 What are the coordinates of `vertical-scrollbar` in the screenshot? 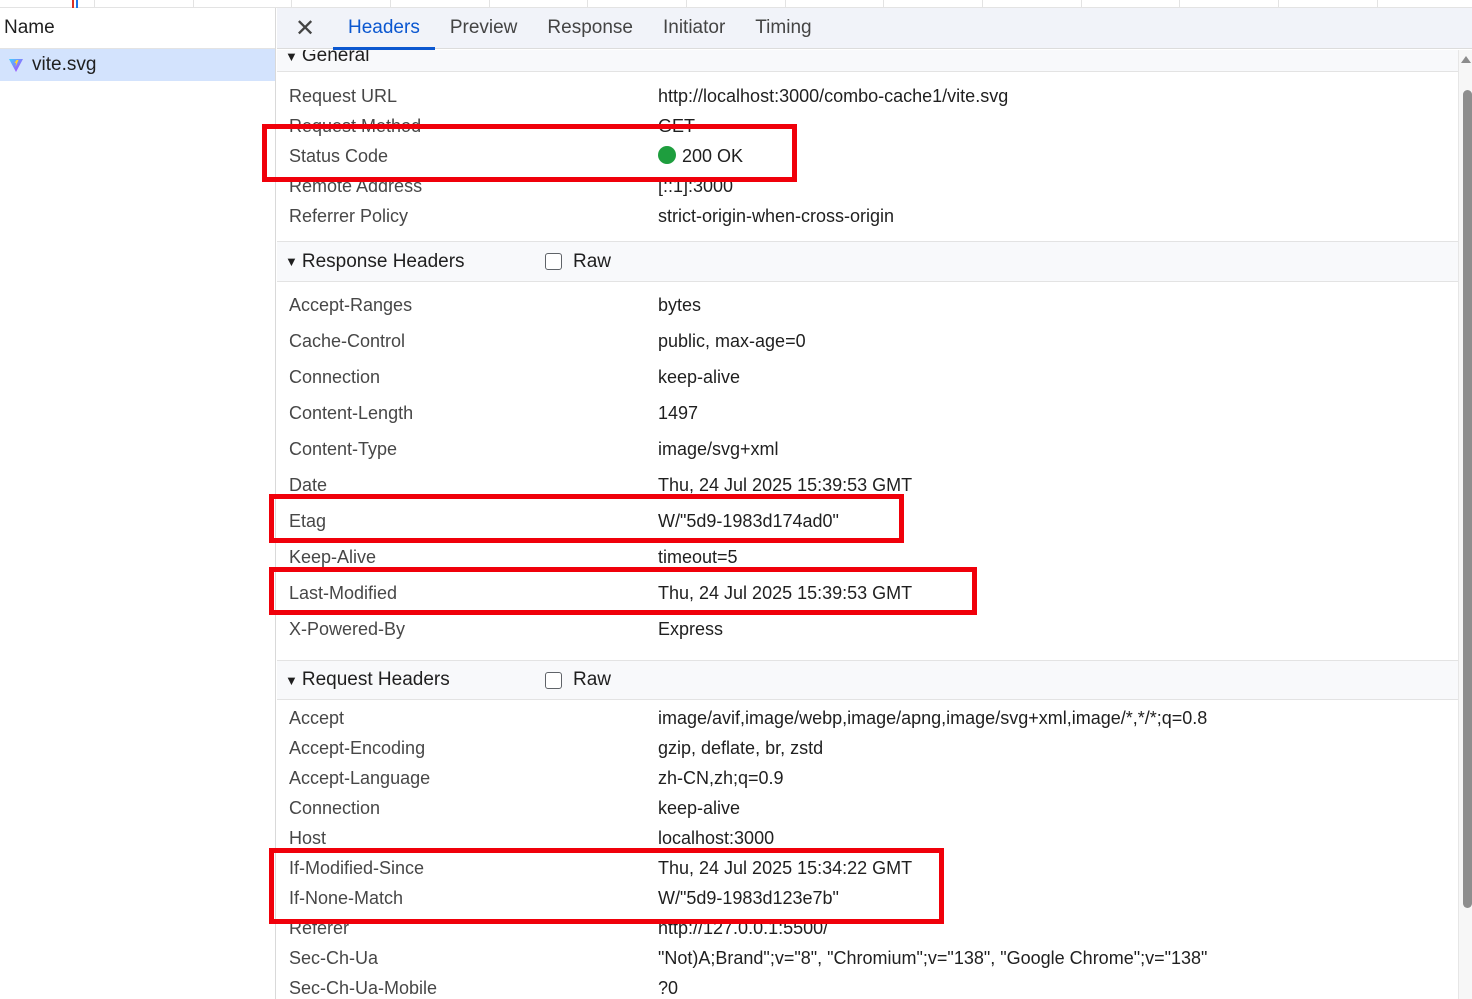 It's located at (1465, 524).